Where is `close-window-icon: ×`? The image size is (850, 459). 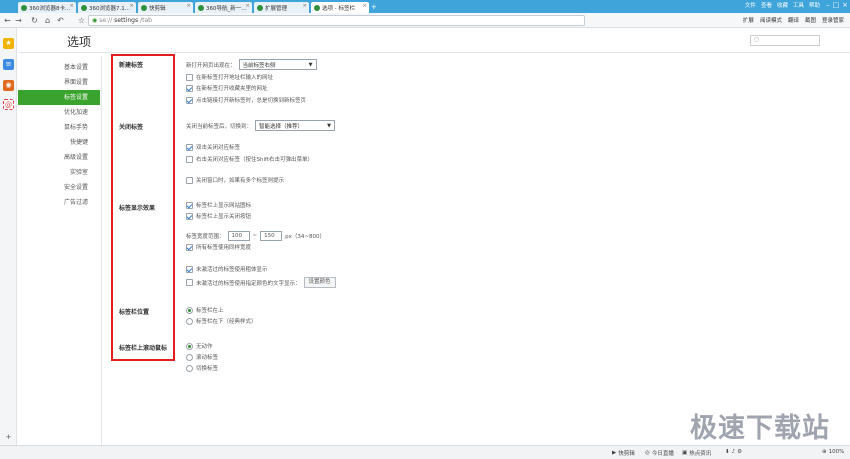
close-window-icon: × is located at coordinates (845, 5).